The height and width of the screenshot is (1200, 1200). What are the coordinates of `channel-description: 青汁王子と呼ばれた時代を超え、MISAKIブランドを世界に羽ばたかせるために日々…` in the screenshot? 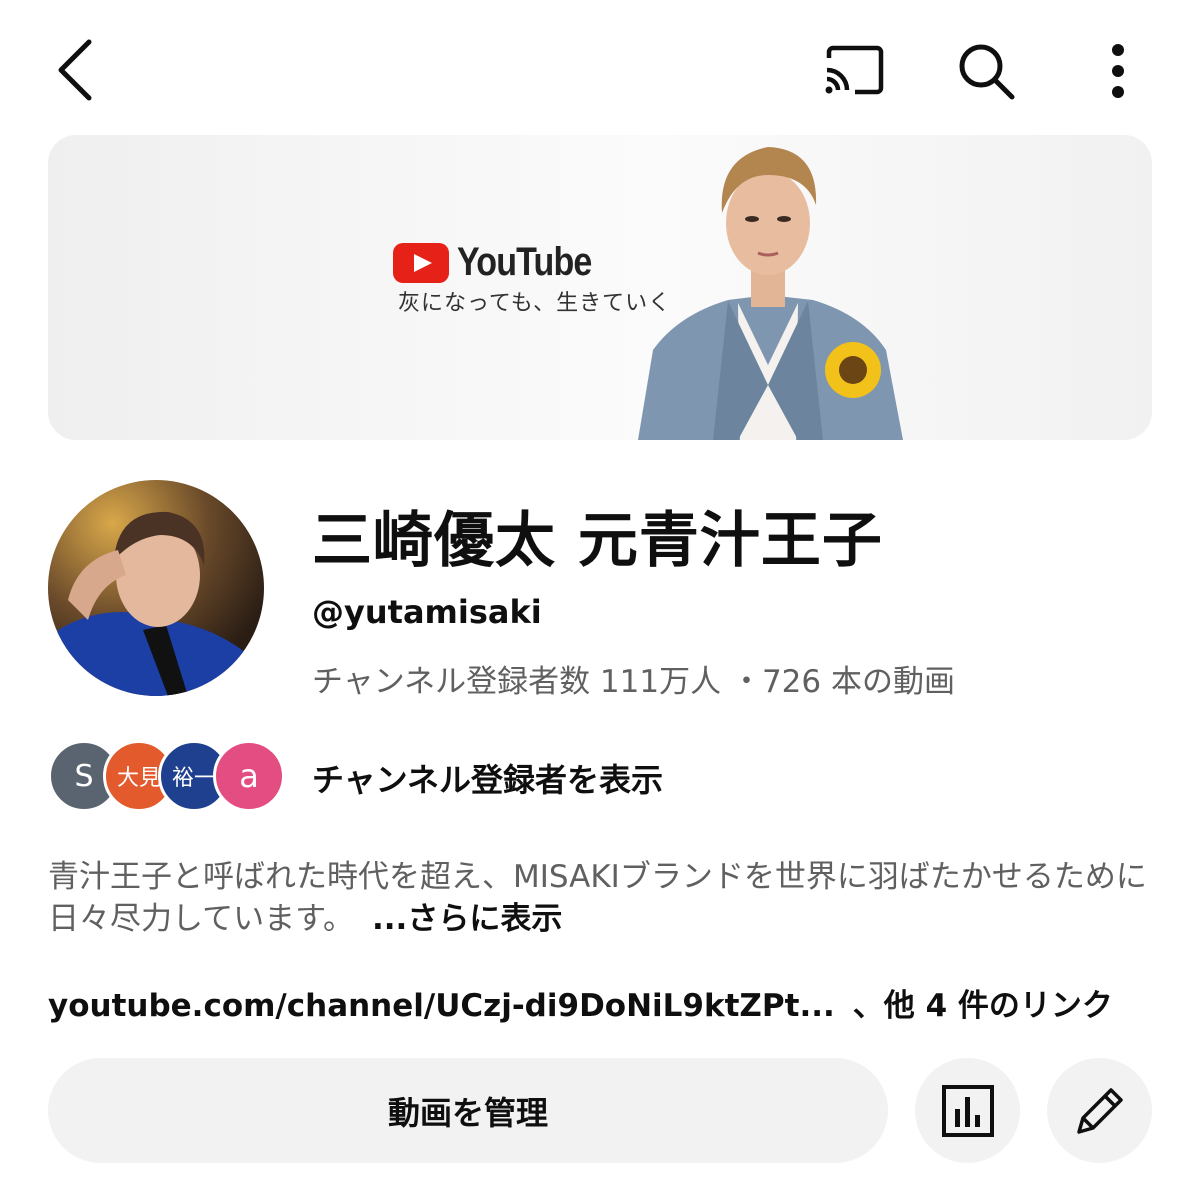 It's located at (603, 898).